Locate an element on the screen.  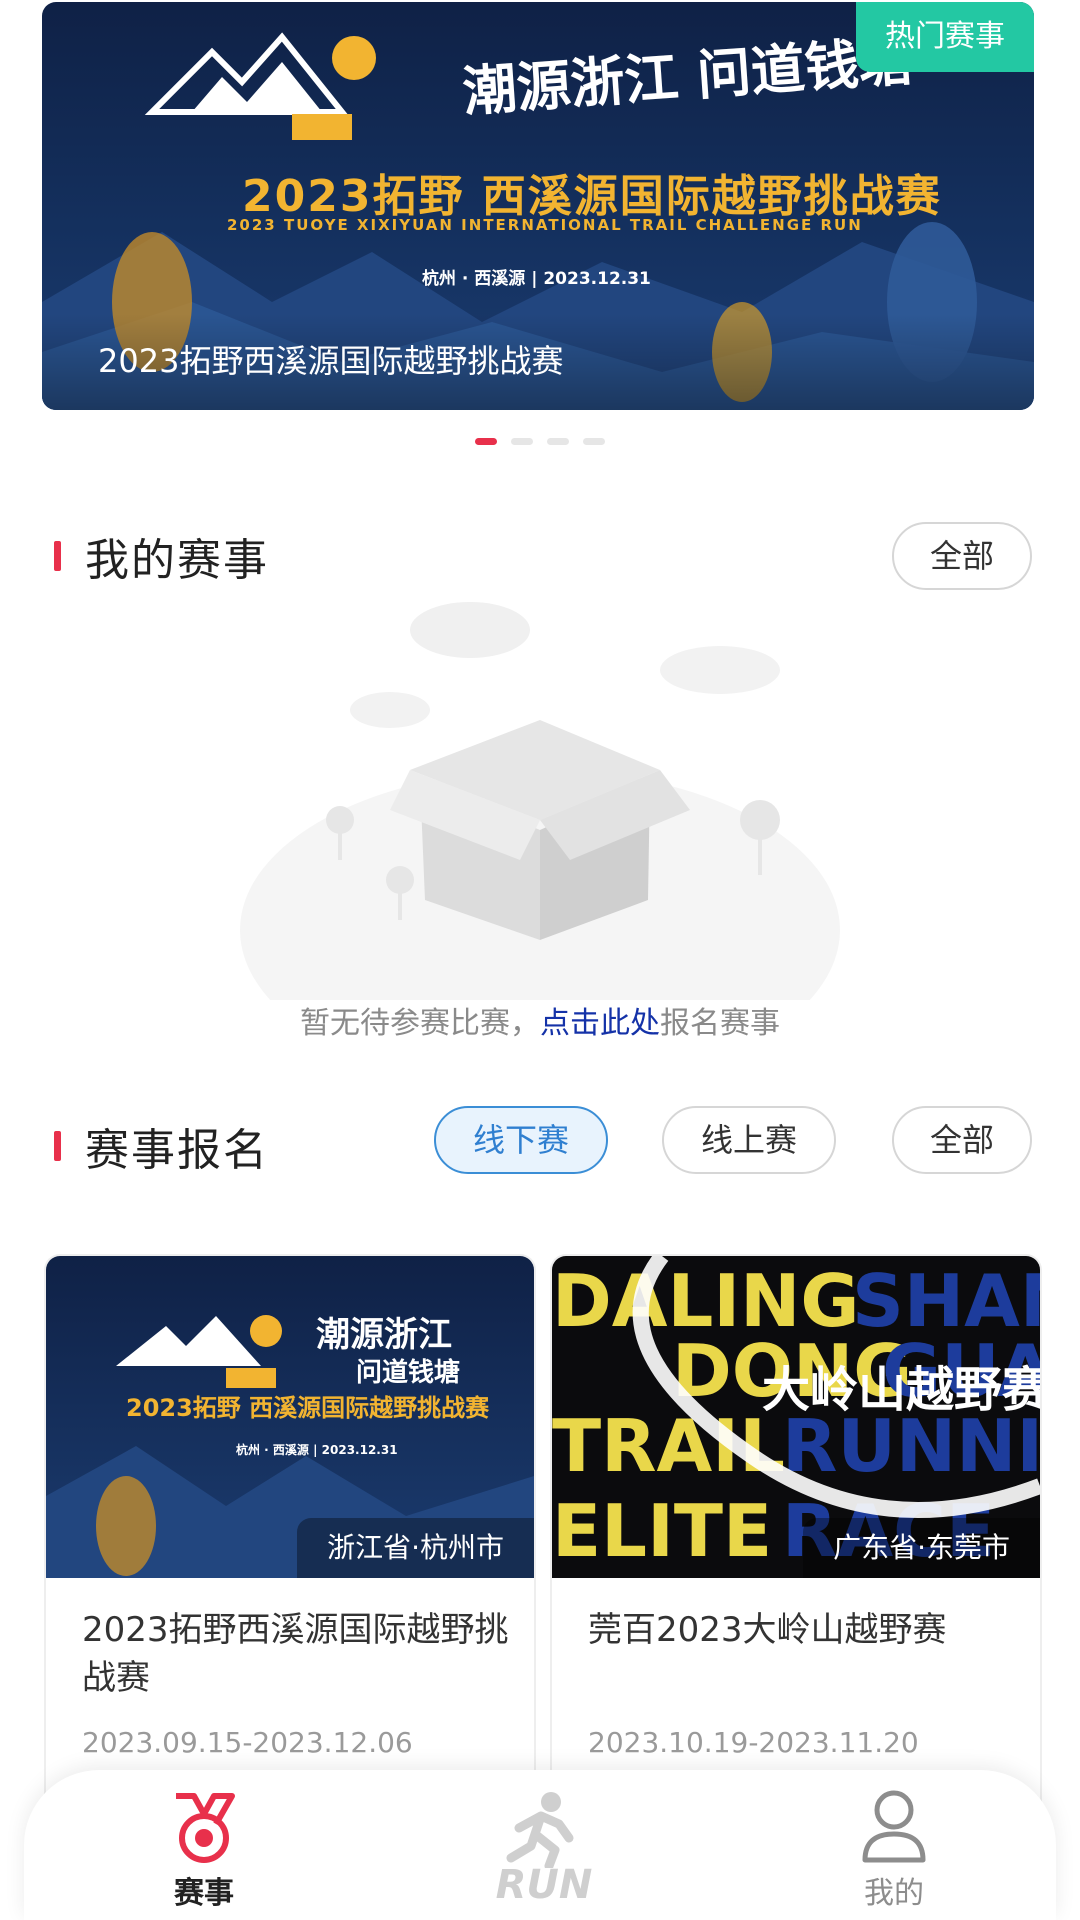
event-title: 莞百2023大岭山越野赛 is located at coordinates (767, 1630).